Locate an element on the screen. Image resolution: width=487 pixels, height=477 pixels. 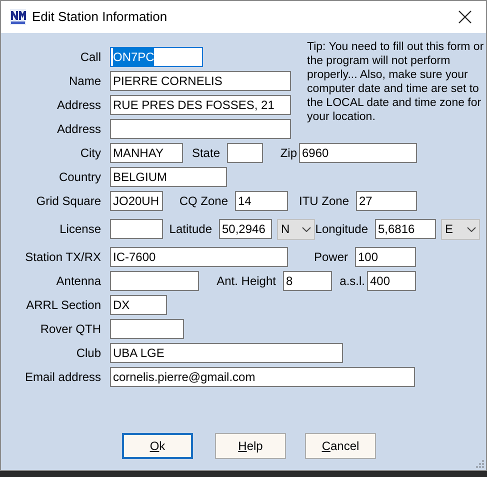
input-field: IC-7600 is located at coordinates (199, 257).